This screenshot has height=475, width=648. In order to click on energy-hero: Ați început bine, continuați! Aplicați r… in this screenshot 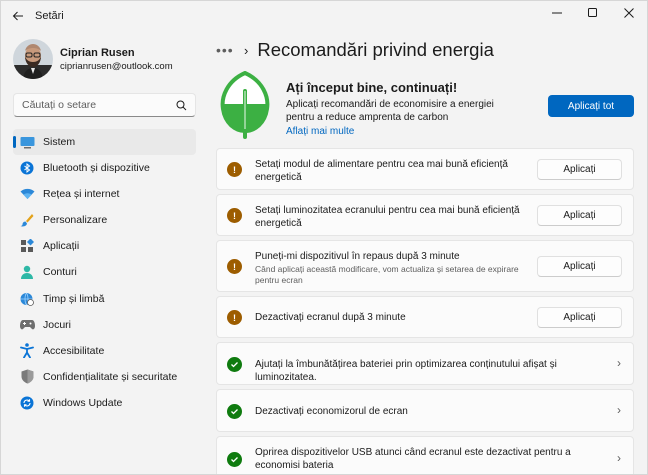, I will do `click(425, 108)`.